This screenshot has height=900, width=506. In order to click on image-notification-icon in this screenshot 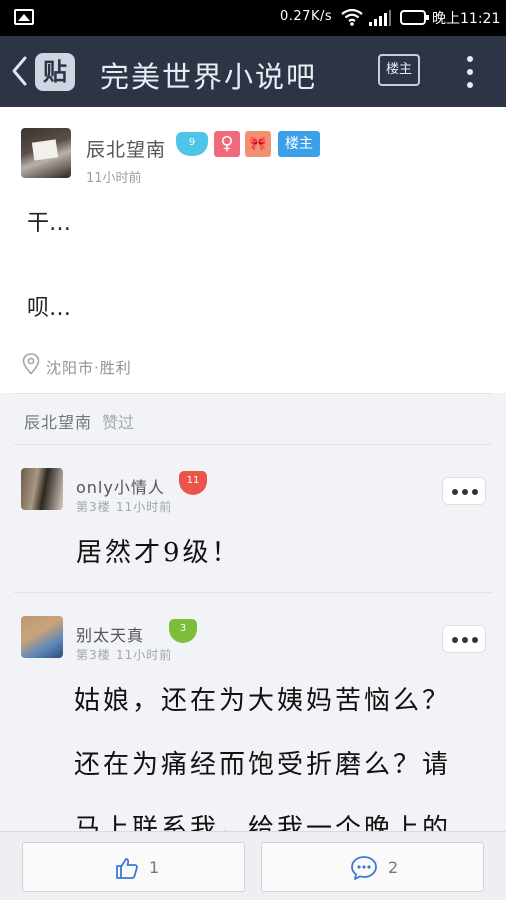, I will do `click(24, 17)`.